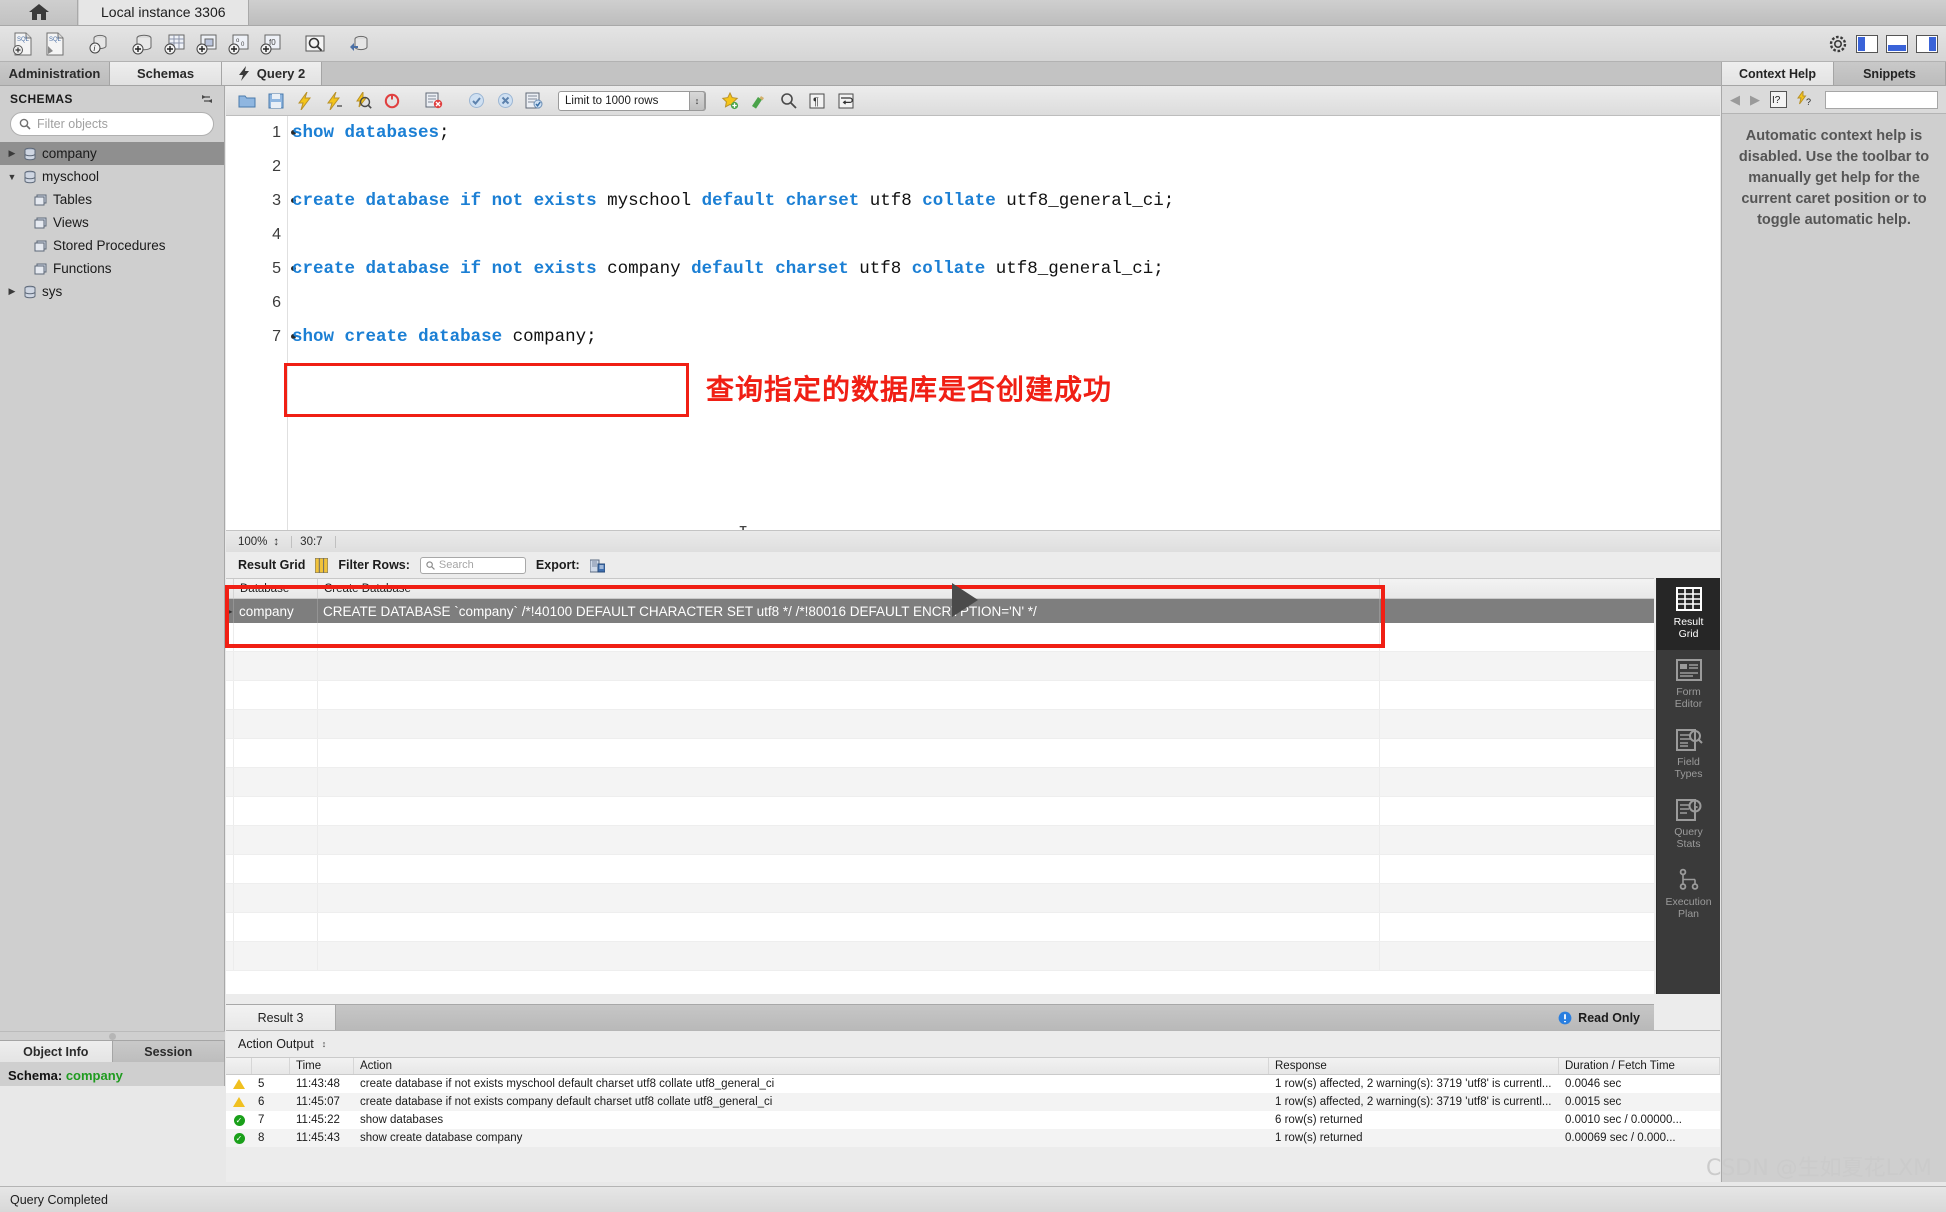 Image resolution: width=1946 pixels, height=1212 pixels. I want to click on tree-item-functions: Functions, so click(112, 268).